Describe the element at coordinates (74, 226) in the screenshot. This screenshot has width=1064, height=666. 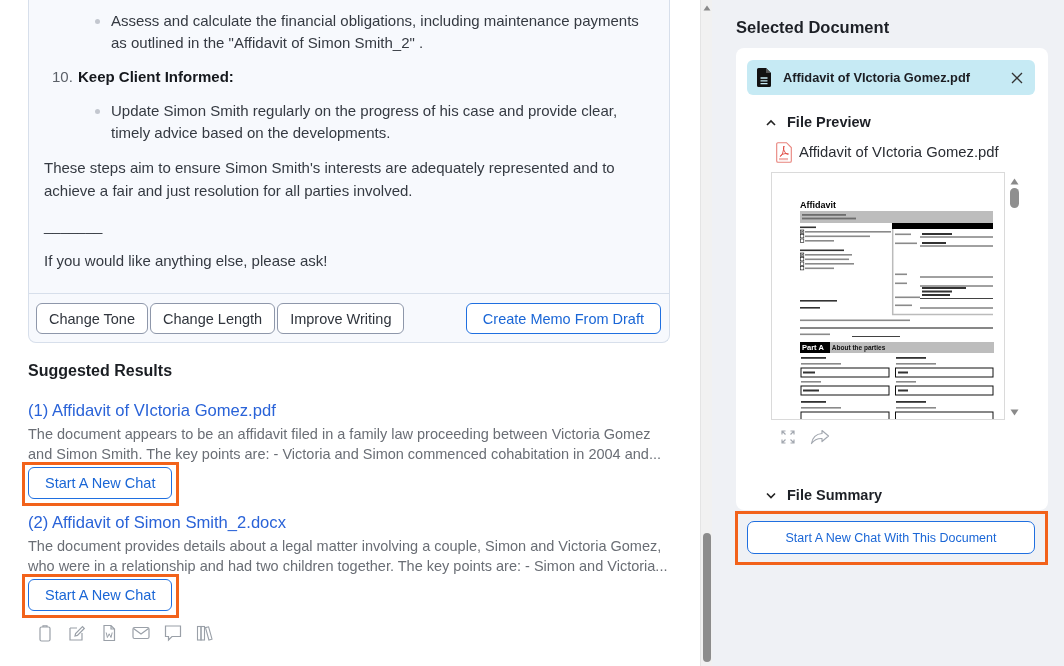
I see `message-paragraph: _______` at that location.